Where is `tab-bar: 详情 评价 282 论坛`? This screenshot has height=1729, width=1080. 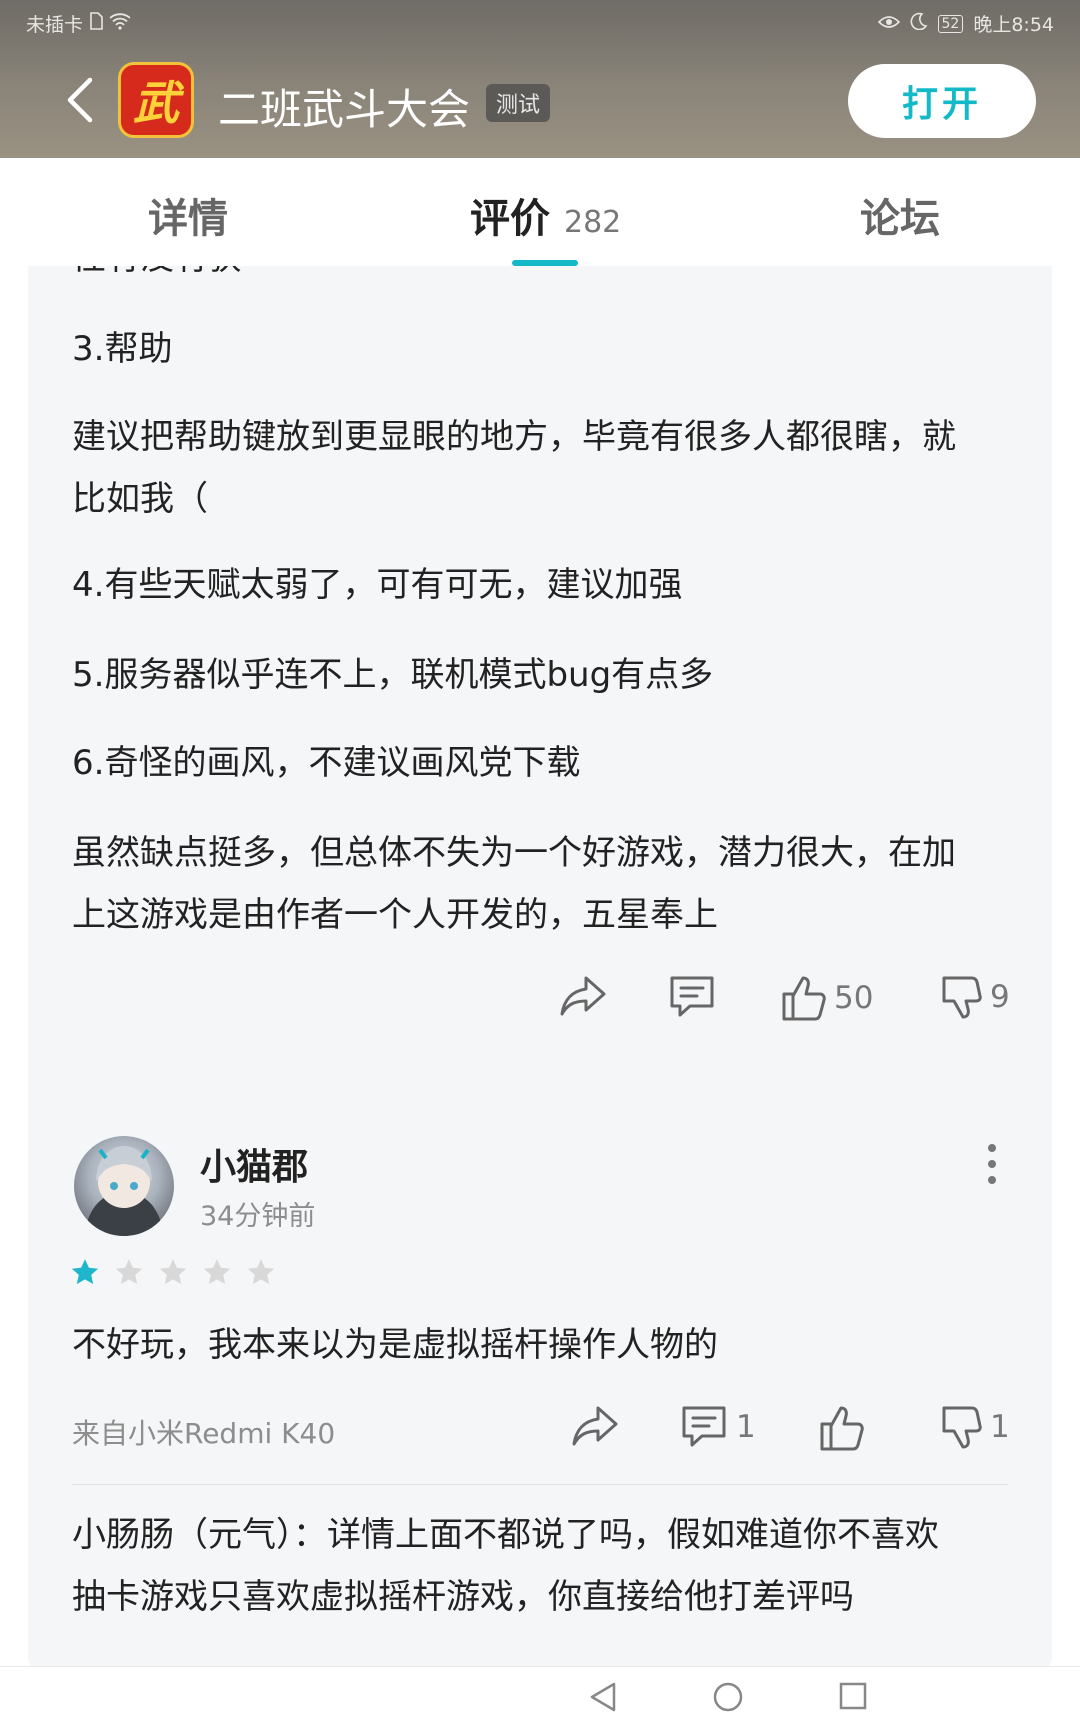
tab-bar: 详情 评价 282 论坛 is located at coordinates (540, 212).